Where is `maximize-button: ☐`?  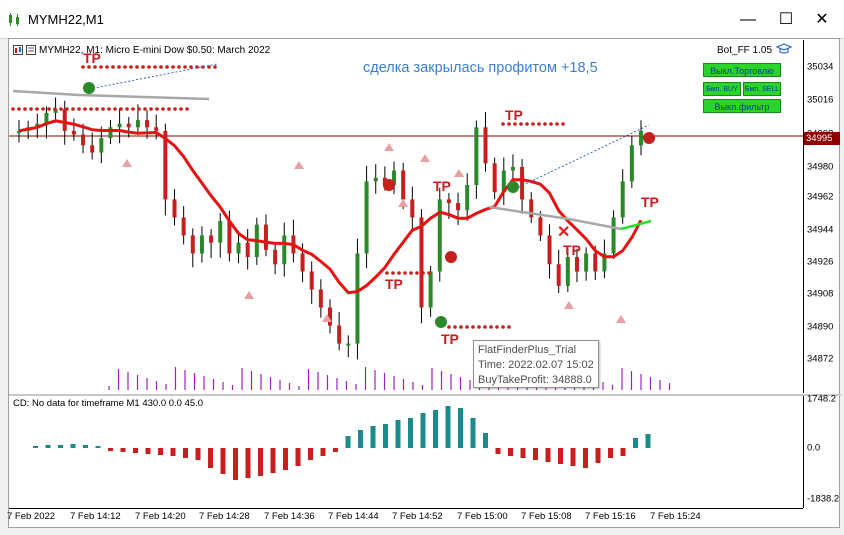 maximize-button: ☐ is located at coordinates (786, 20).